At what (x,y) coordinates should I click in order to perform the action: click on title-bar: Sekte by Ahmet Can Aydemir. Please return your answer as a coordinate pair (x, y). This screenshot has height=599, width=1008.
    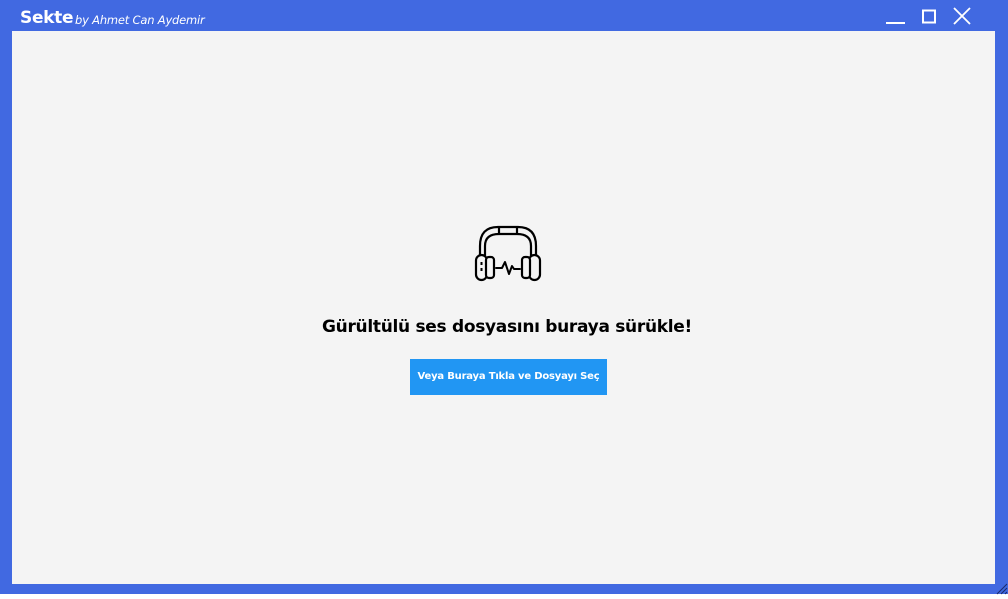
    Looking at the image, I should click on (504, 15).